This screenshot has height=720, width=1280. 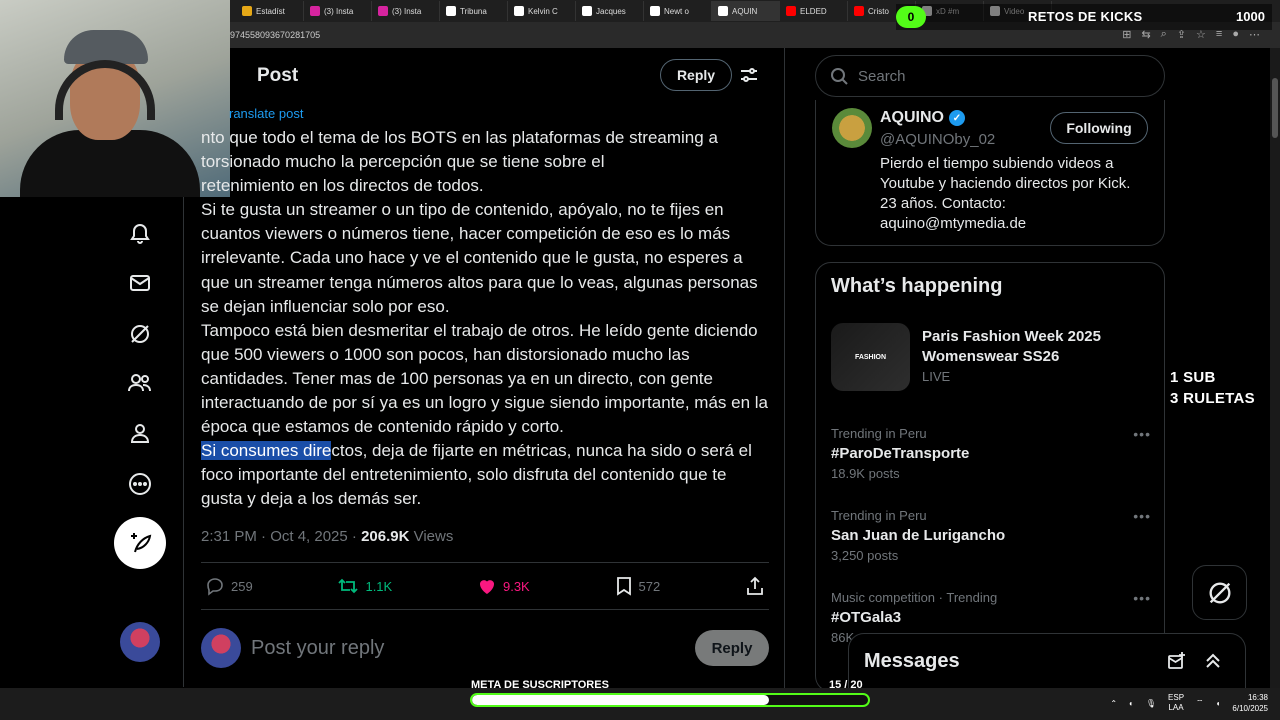 What do you see at coordinates (278, 75) in the screenshot?
I see `page-title: Post` at bounding box center [278, 75].